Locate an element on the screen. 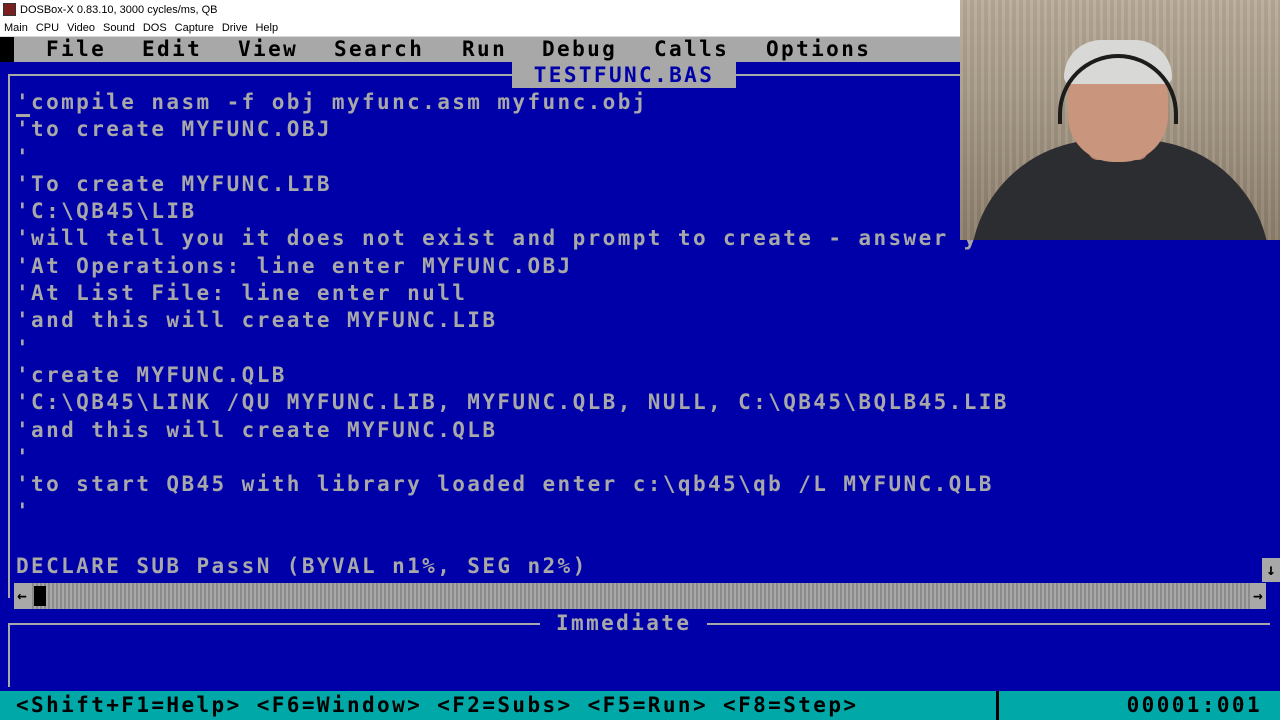 The height and width of the screenshot is (720, 1280). qb-menu-file: File is located at coordinates (76, 49).